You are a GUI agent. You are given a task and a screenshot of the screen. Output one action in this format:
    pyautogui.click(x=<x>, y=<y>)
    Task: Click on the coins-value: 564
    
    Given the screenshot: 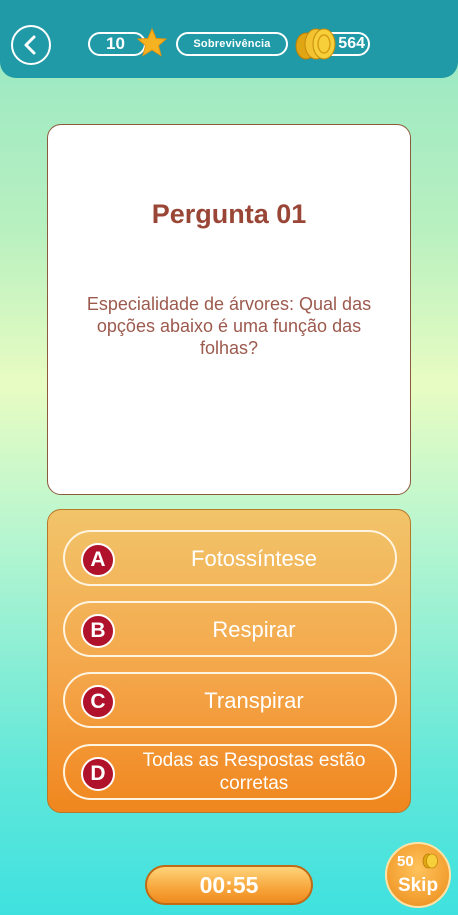 What is the action you would take?
    pyautogui.click(x=351, y=43)
    